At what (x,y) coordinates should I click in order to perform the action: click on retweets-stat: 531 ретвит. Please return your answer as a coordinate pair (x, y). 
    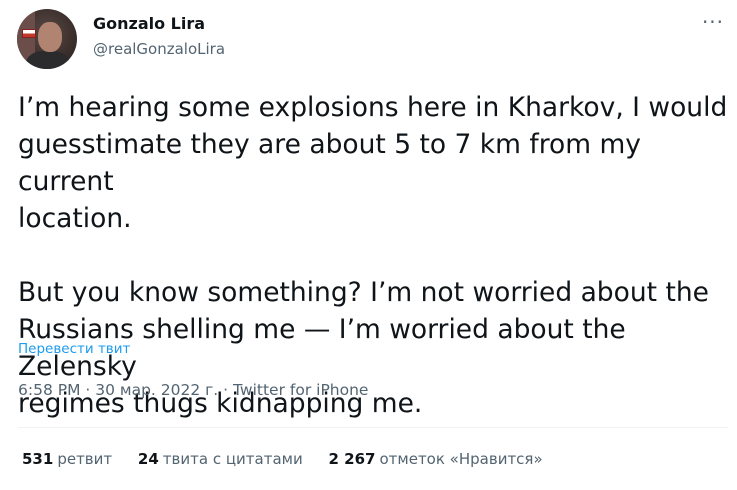
    Looking at the image, I should click on (67, 459).